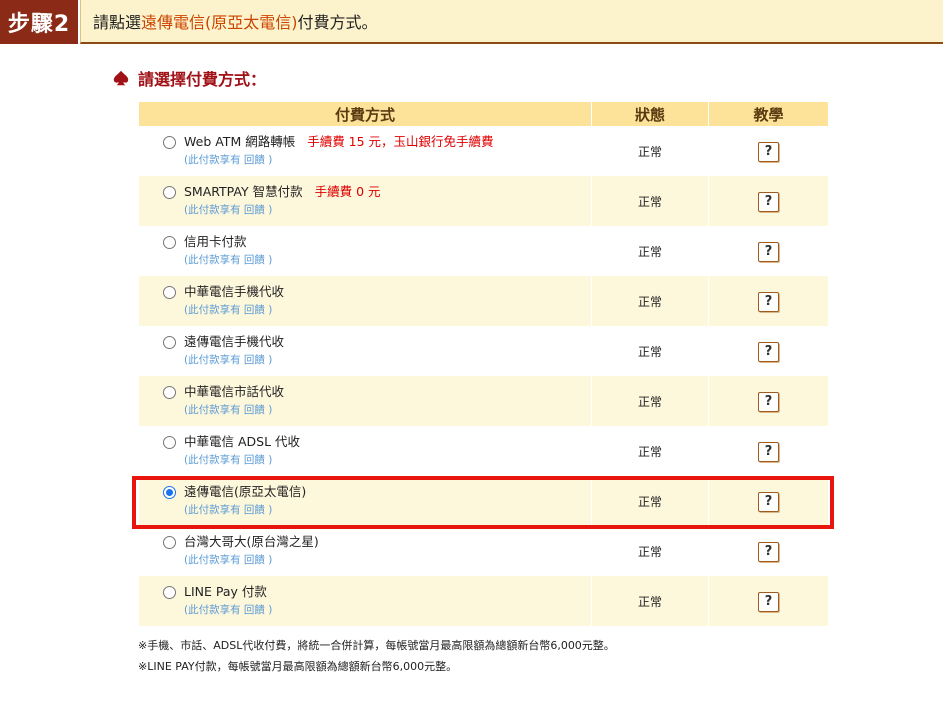 The image size is (943, 708). I want to click on method-name: 遠傳電信手機代收, so click(234, 342).